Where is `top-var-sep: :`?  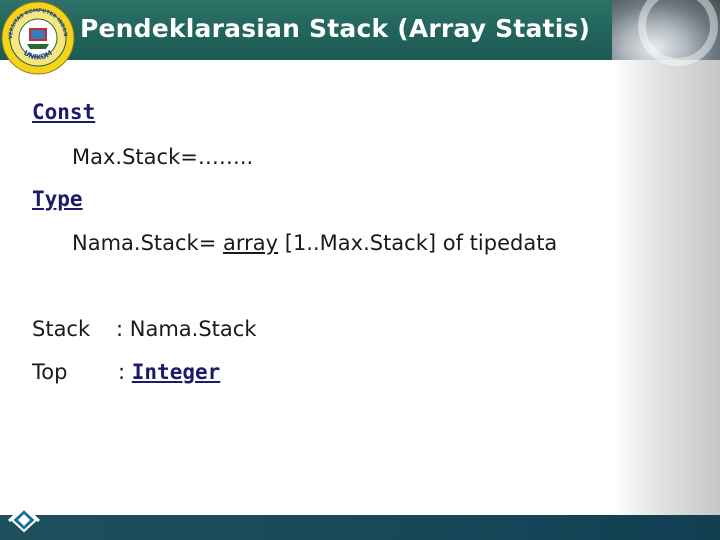
top-var-sep: : is located at coordinates (125, 372).